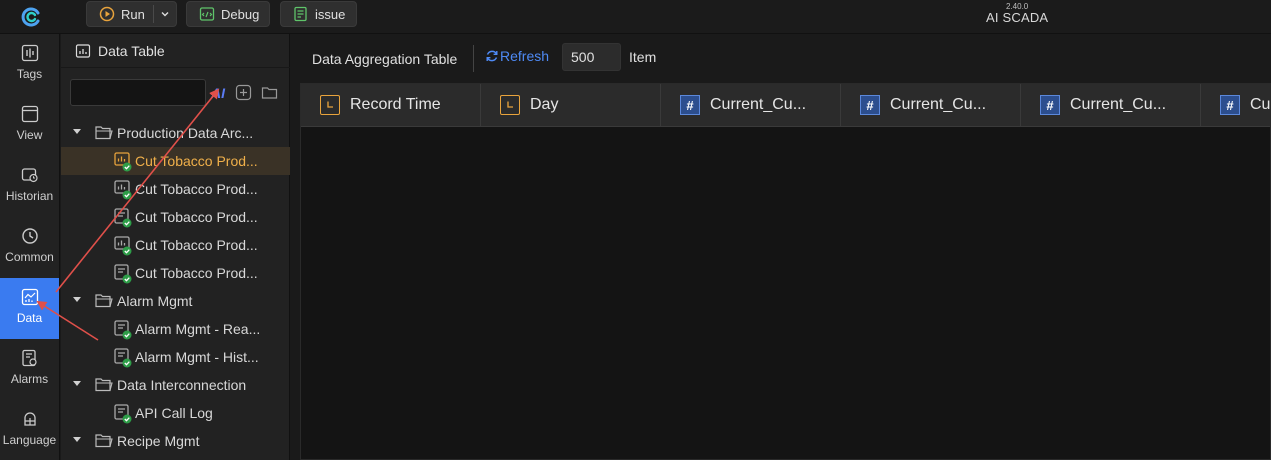  I want to click on run-label: Run, so click(133, 14).